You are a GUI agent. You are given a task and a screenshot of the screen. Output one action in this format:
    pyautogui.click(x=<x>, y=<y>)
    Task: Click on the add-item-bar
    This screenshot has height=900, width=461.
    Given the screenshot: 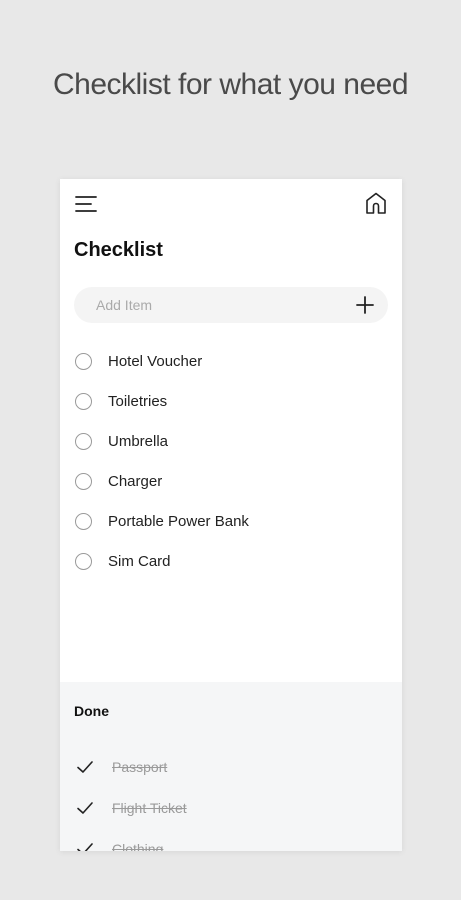 What is the action you would take?
    pyautogui.click(x=231, y=305)
    